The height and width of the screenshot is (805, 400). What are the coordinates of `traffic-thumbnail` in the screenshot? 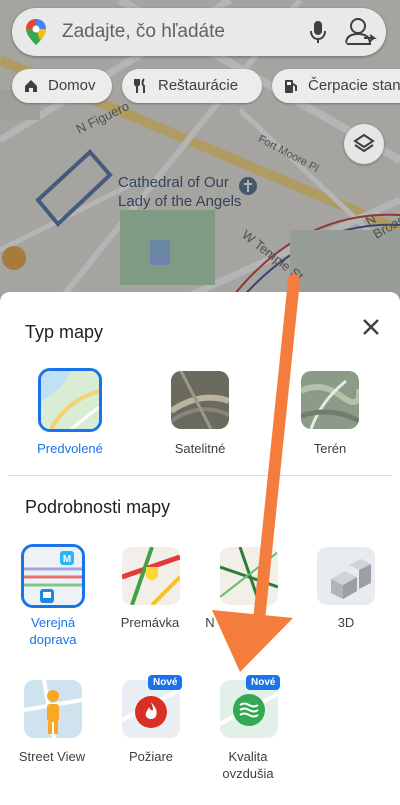 It's located at (151, 576).